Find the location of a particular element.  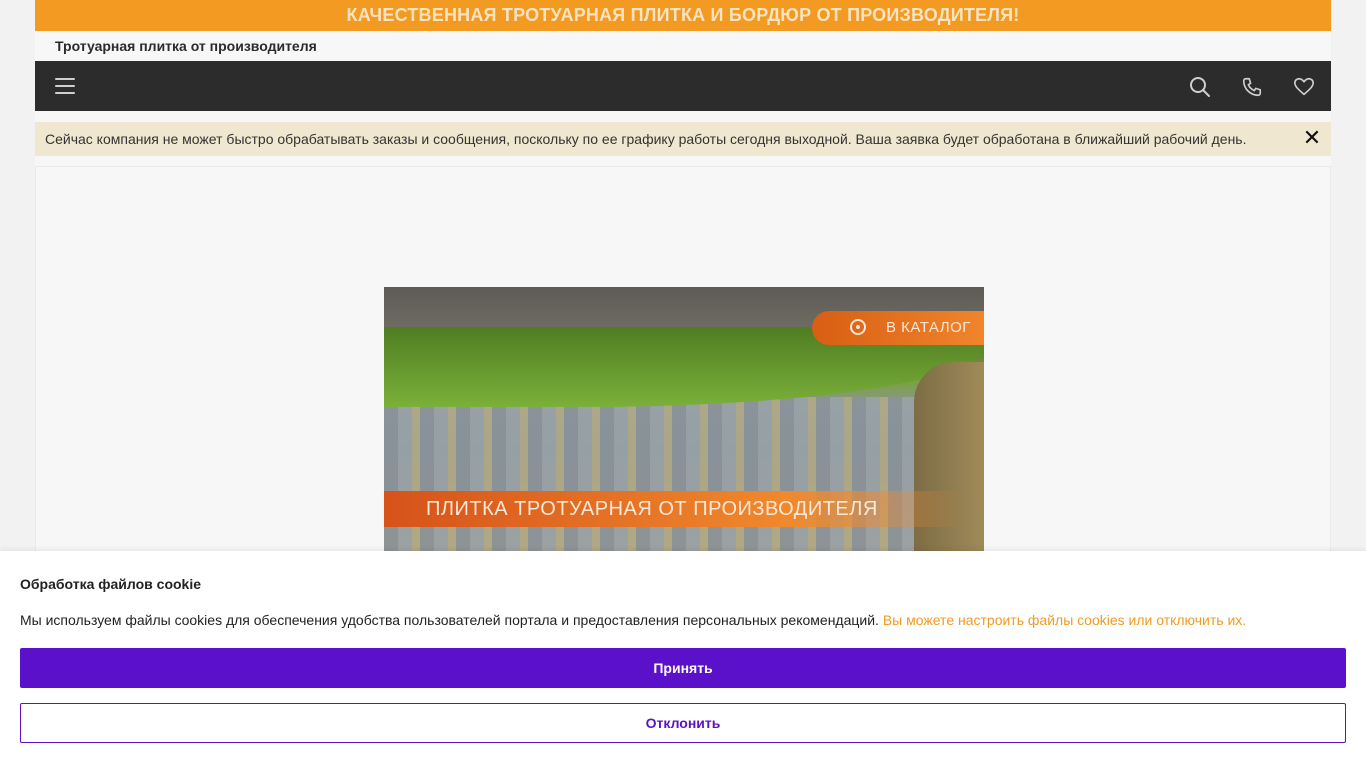

menu-icon is located at coordinates (65, 86).